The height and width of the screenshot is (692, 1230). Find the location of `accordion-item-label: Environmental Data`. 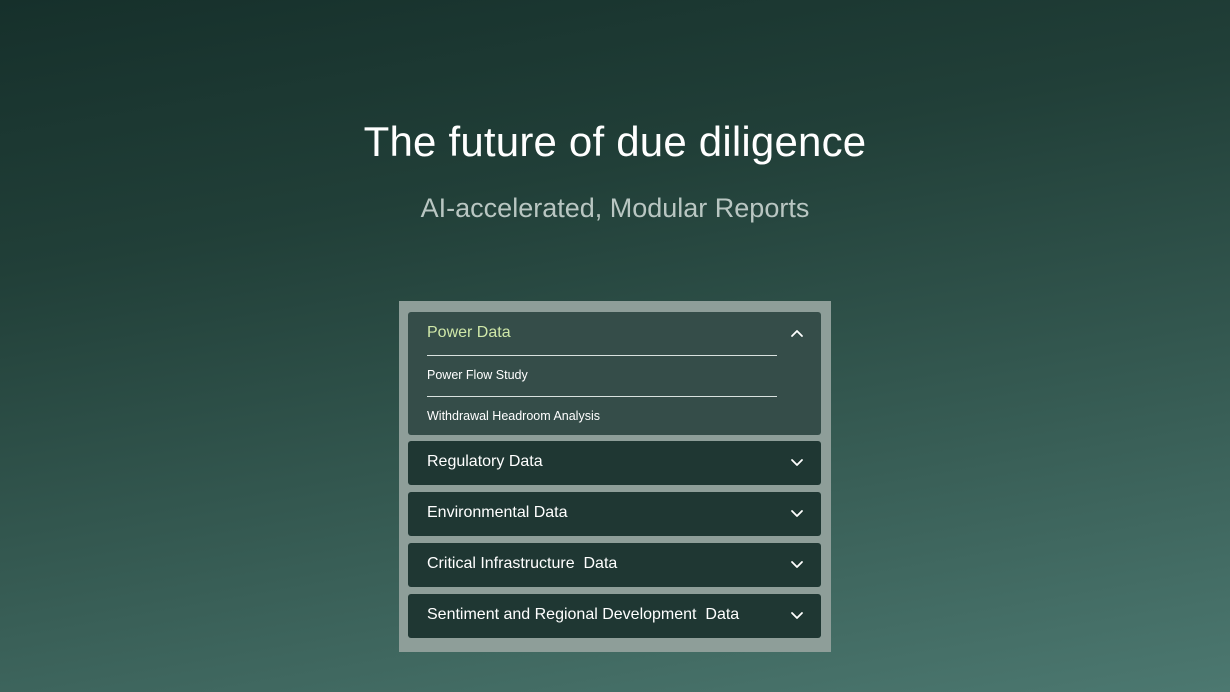

accordion-item-label: Environmental Data is located at coordinates (497, 512).